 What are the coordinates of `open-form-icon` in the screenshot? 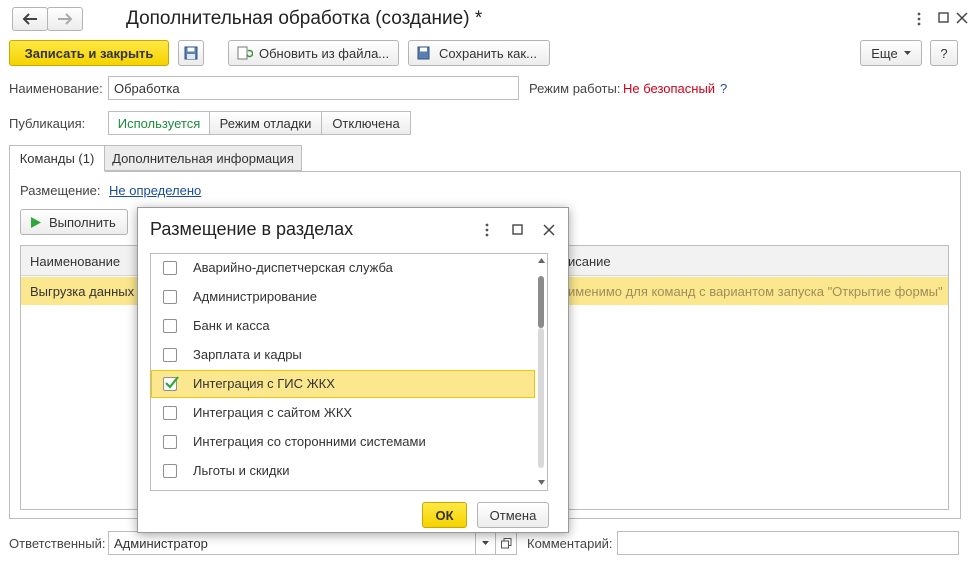 It's located at (506, 543).